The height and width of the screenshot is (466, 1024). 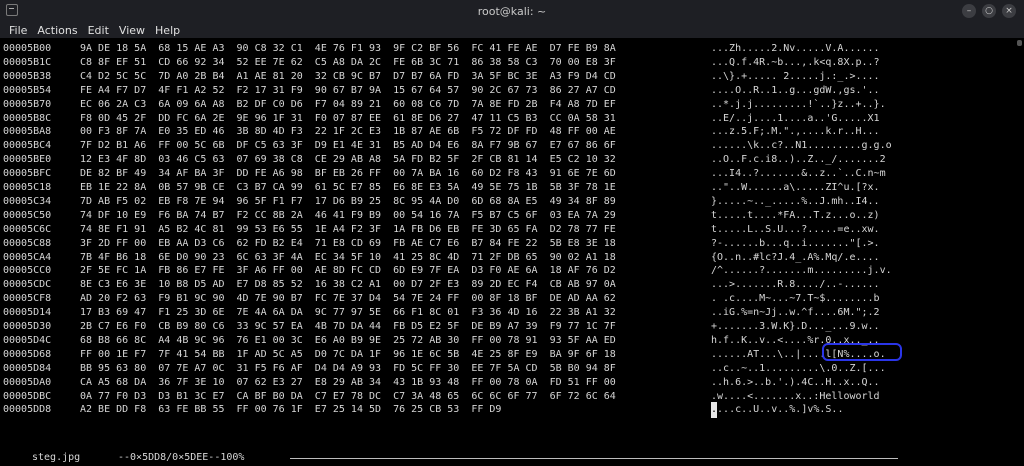 I want to click on scrollbar-thumb, so click(x=1019, y=43).